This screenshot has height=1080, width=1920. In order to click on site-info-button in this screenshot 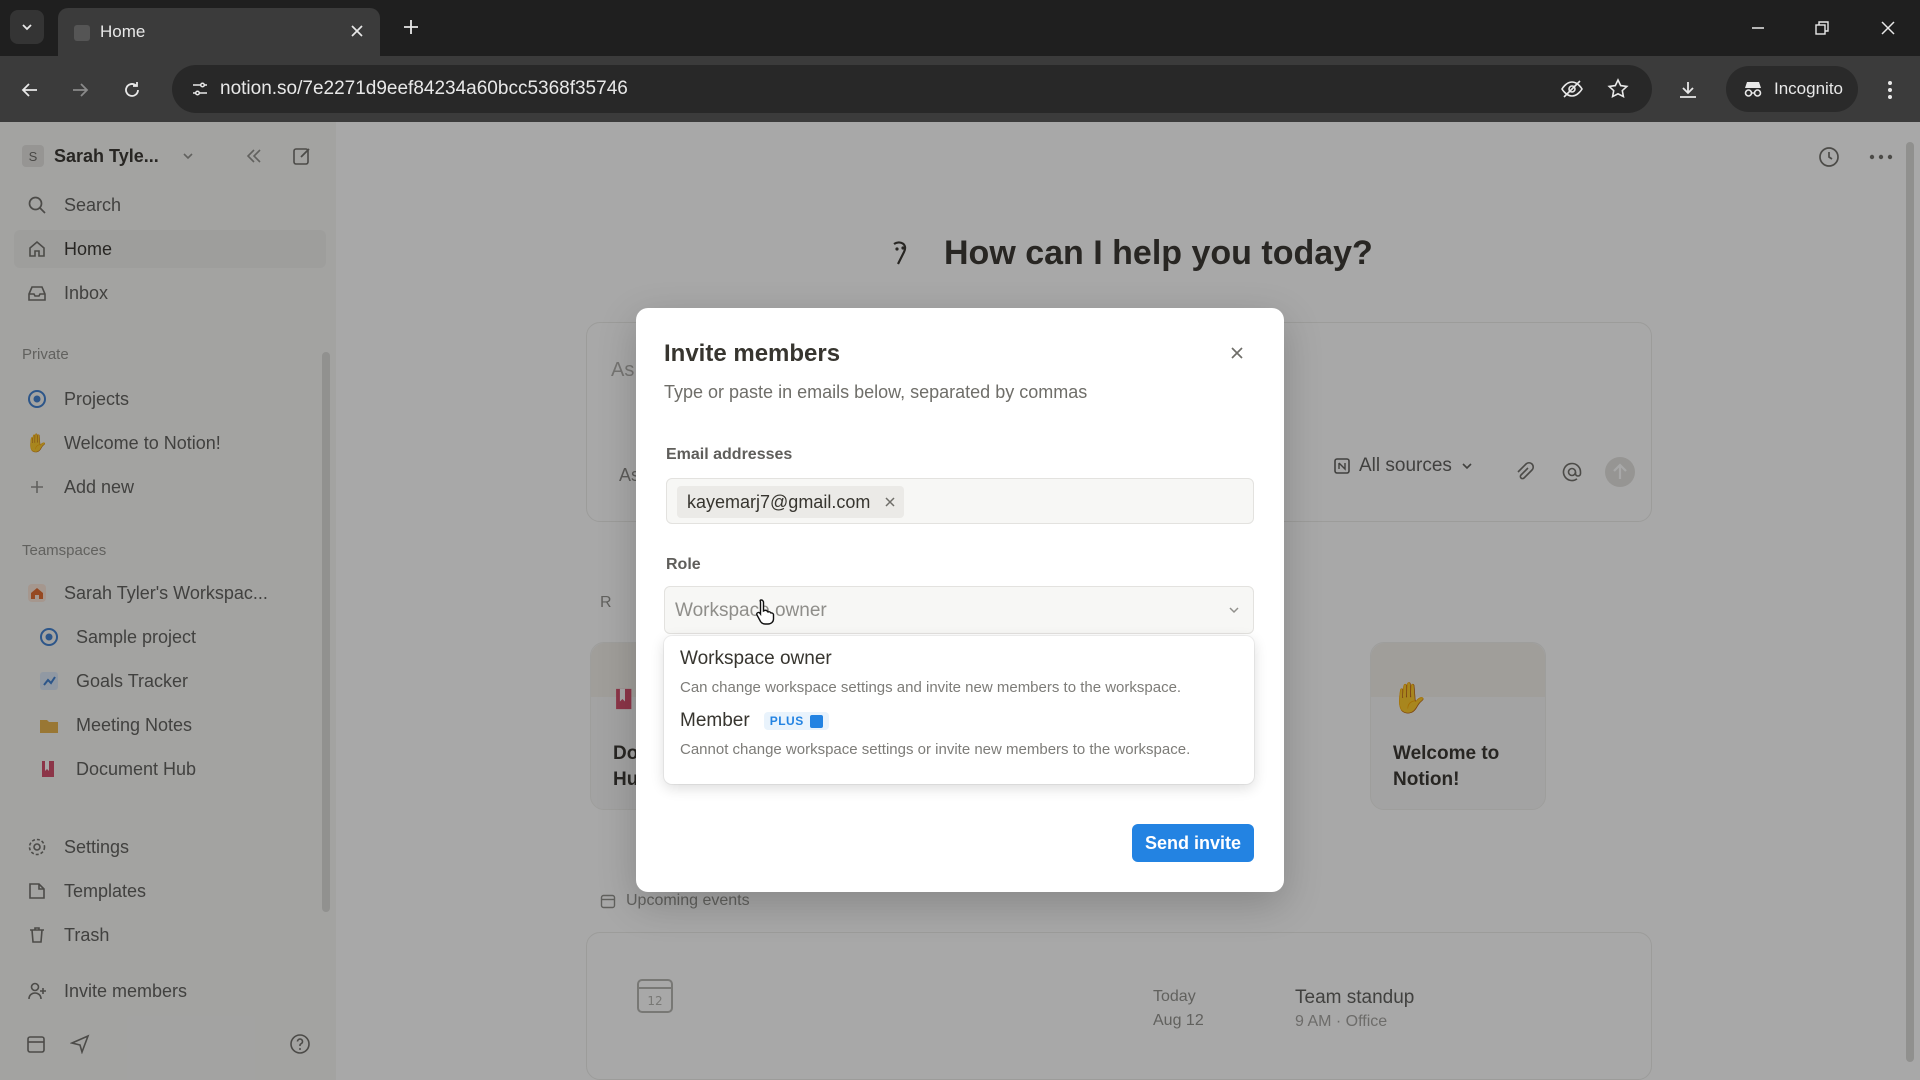, I will do `click(200, 89)`.